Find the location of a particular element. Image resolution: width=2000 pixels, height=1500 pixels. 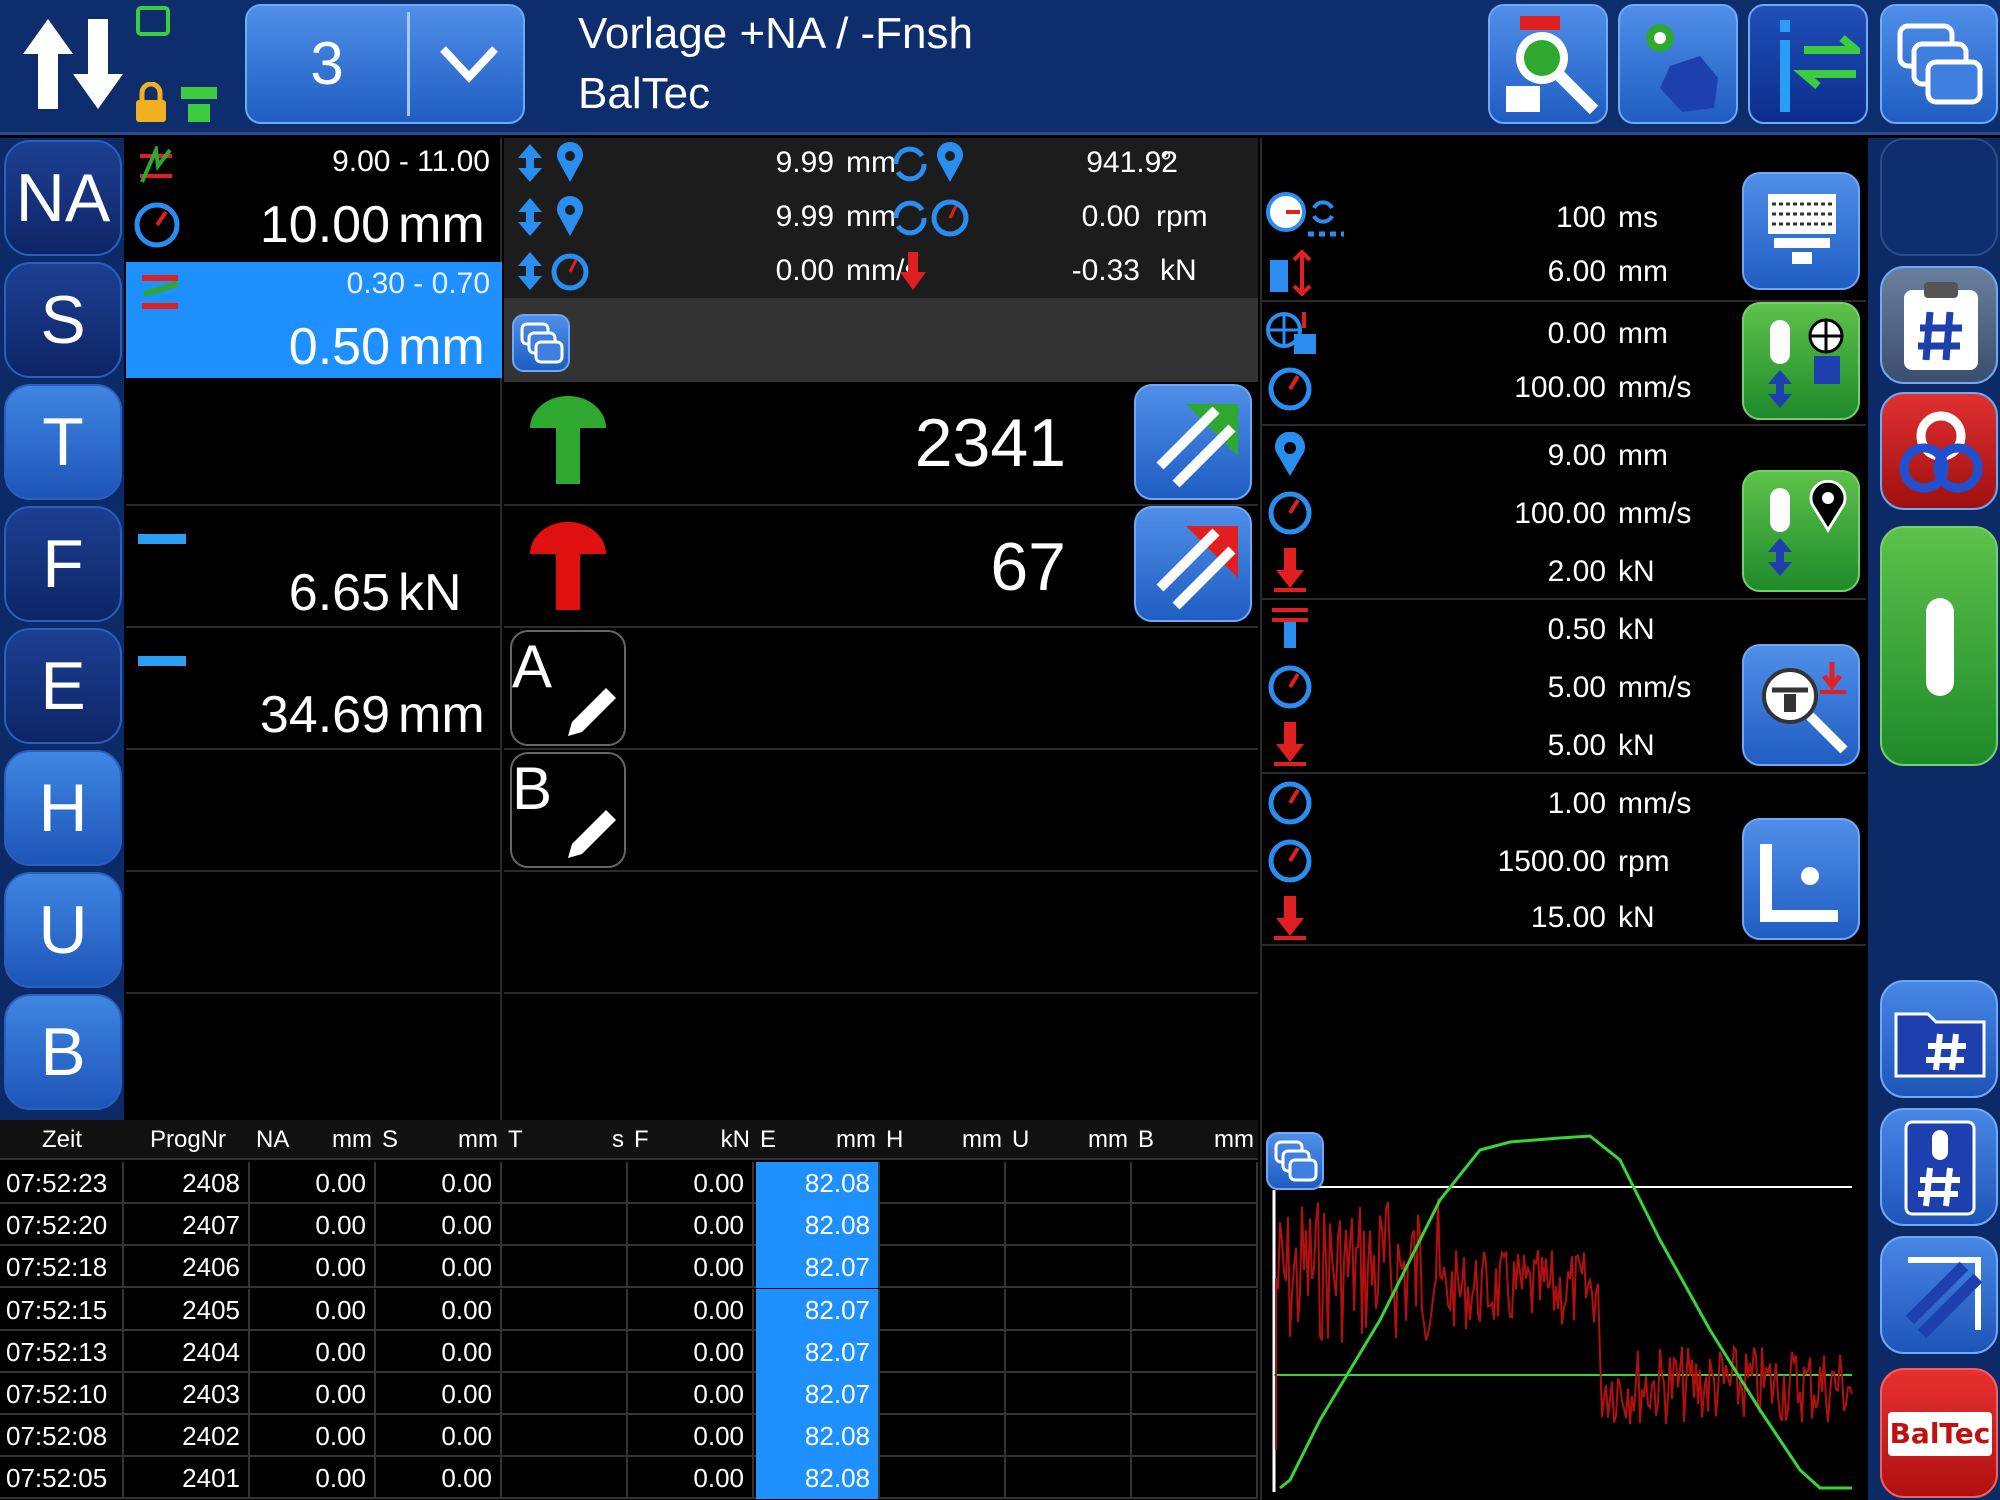

approach-setting-button is located at coordinates (1801, 361).